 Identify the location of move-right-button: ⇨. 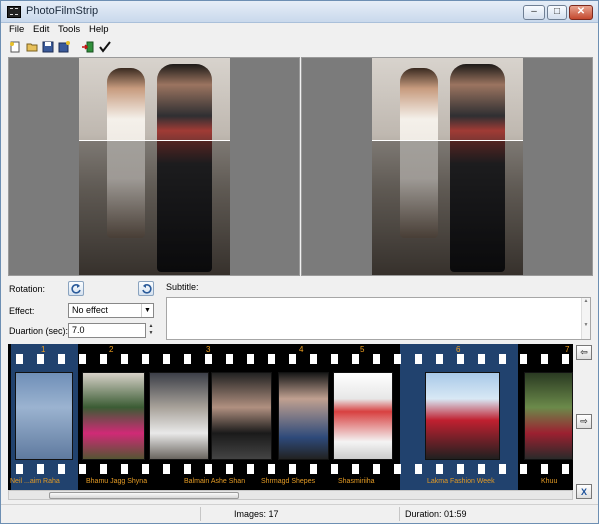
(584, 421).